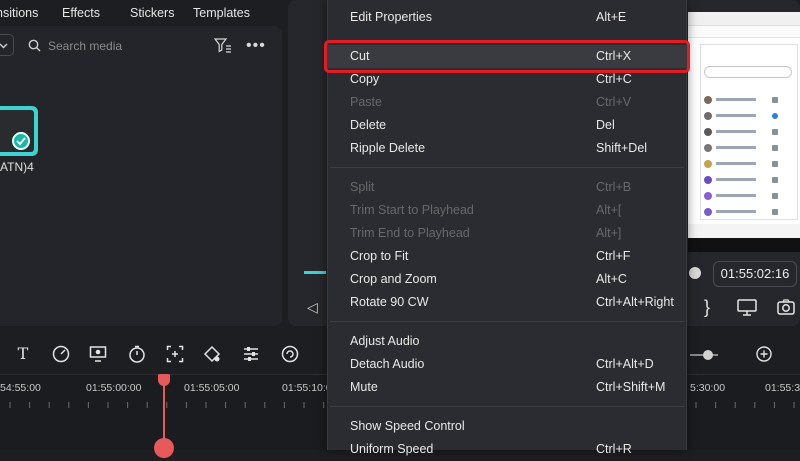 The height and width of the screenshot is (461, 800). I want to click on ruler-label: 01:55:35, so click(782, 388).